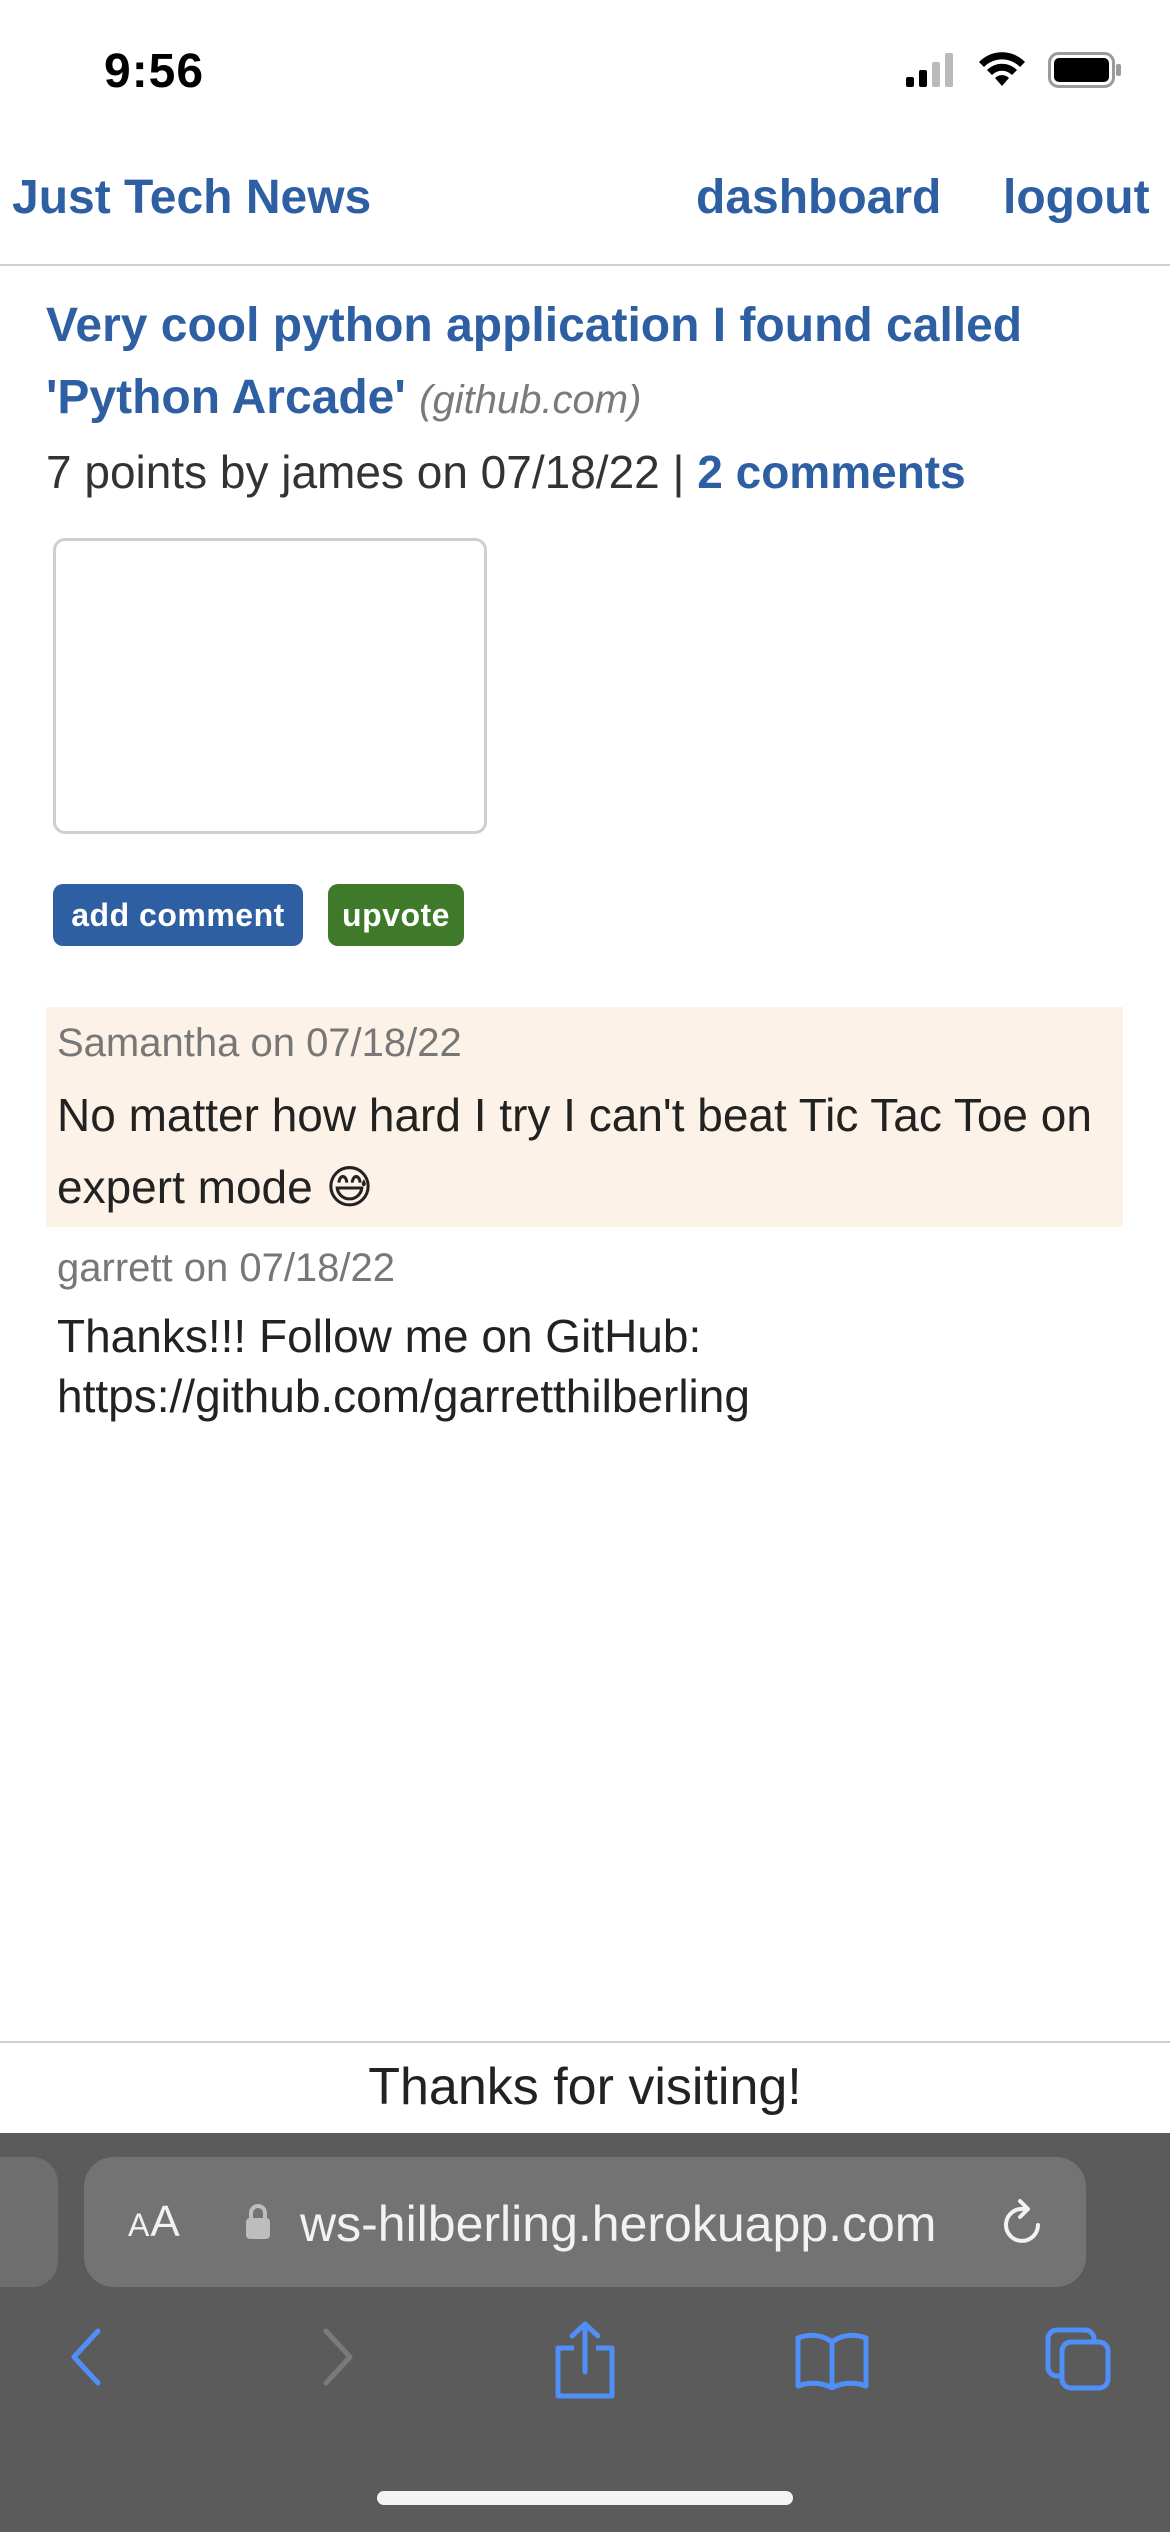 The width and height of the screenshot is (1170, 2532). I want to click on comment-input, so click(270, 686).